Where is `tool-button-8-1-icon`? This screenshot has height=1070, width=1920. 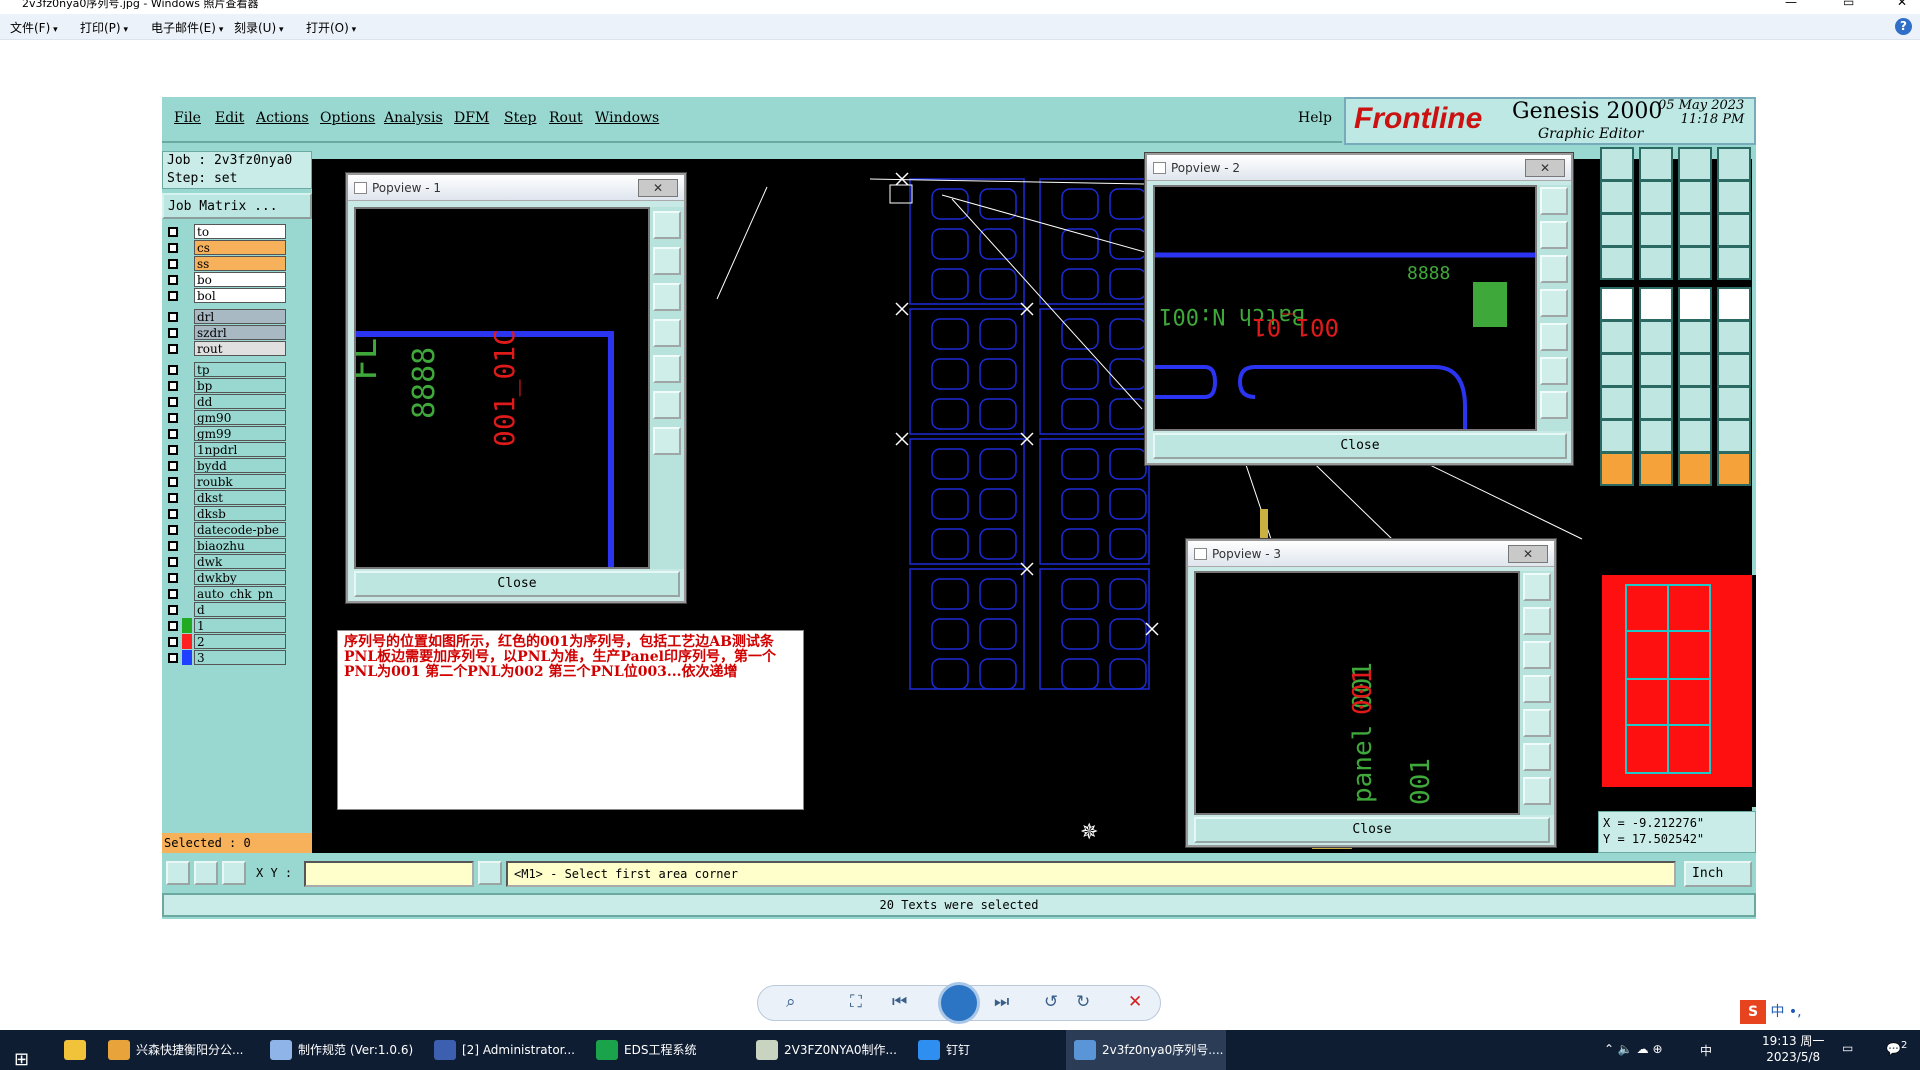 tool-button-8-1-icon is located at coordinates (1656, 436).